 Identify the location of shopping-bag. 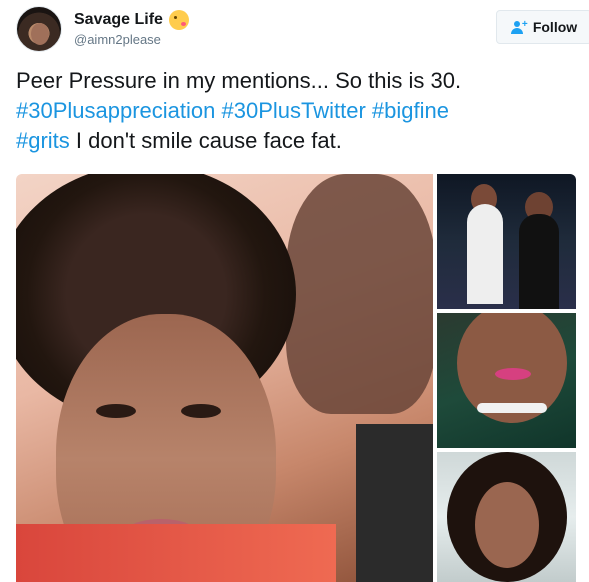
(394, 503).